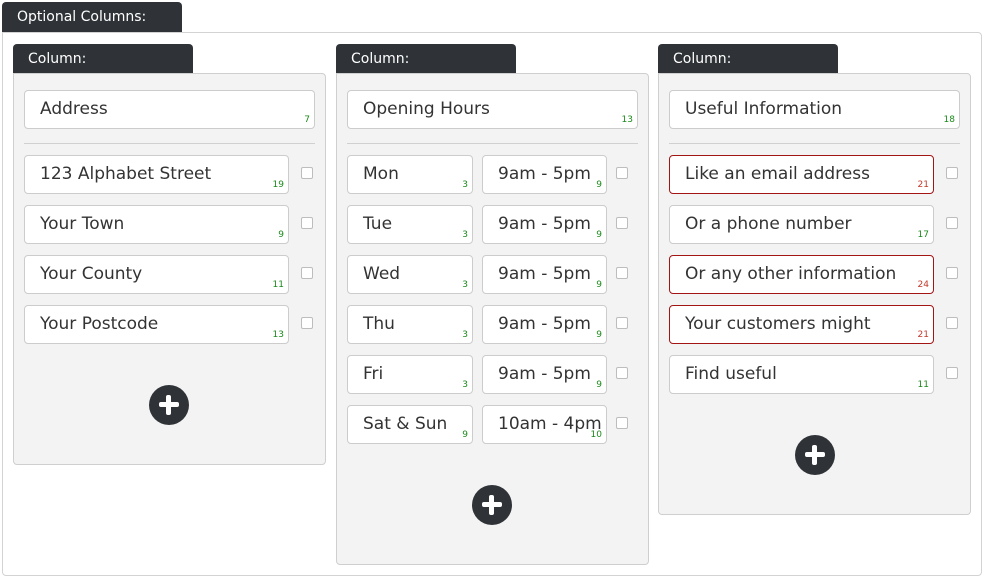 The width and height of the screenshot is (985, 578). I want to click on field-value: Your Postcode, so click(99, 324).